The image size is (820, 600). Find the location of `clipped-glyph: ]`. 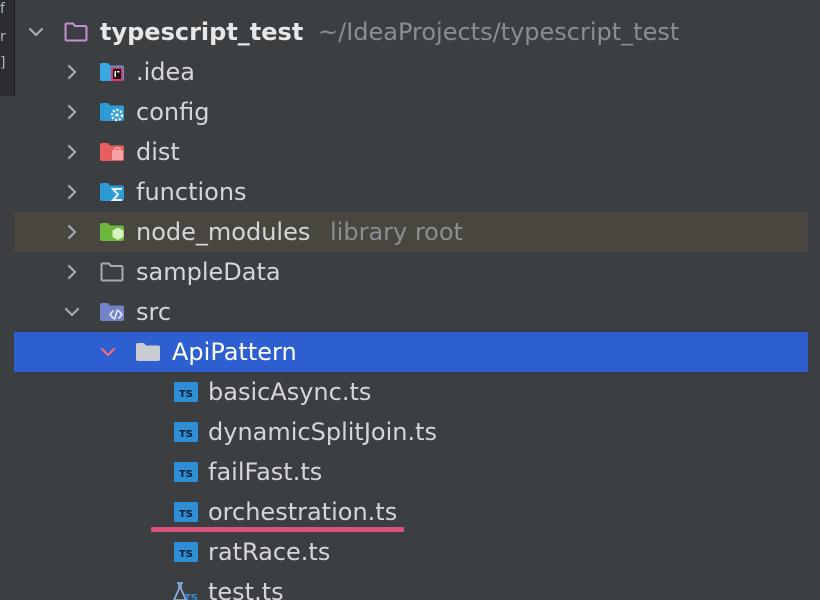

clipped-glyph: ] is located at coordinates (3, 63).